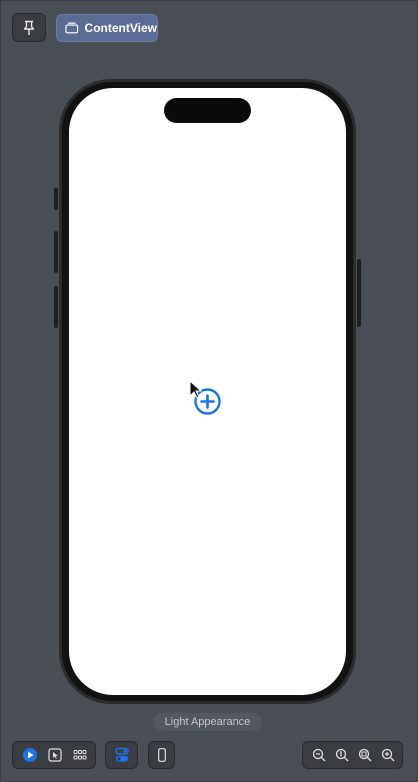  I want to click on dynamic-island, so click(207, 110).